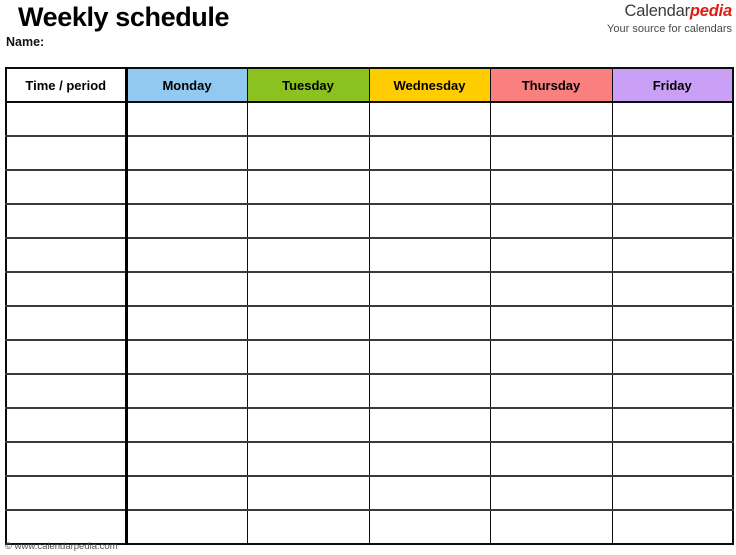 The height and width of the screenshot is (555, 736). I want to click on footer-credit: © www.calendarpedia.com, so click(61, 546).